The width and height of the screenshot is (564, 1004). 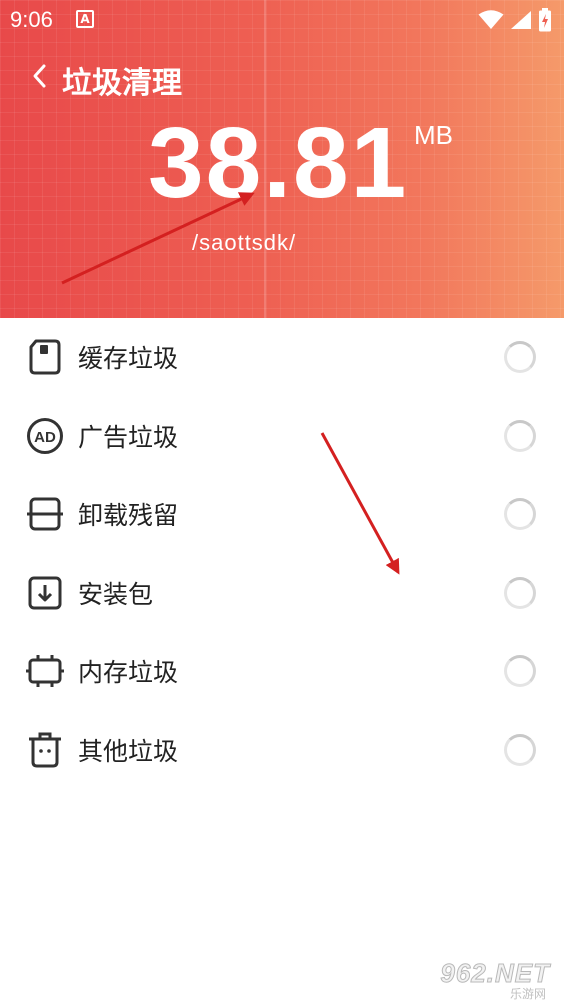 I want to click on junk-size-unit: MB, so click(x=433, y=135).